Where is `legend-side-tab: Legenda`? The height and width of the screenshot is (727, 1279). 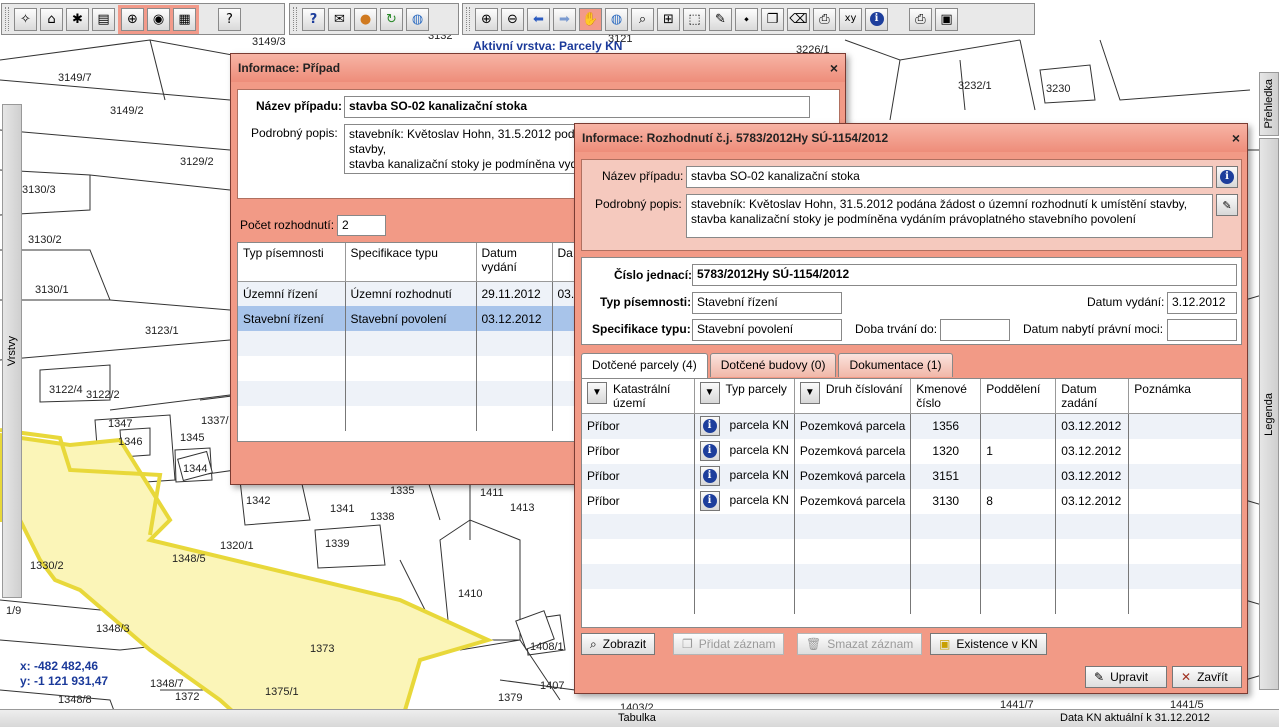 legend-side-tab: Legenda is located at coordinates (1269, 414).